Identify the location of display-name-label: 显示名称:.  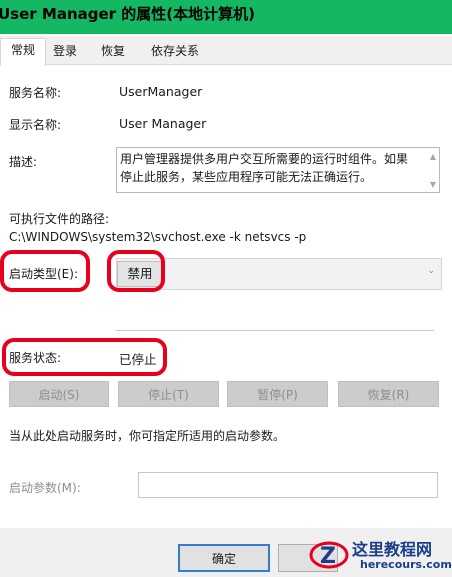
(35, 125).